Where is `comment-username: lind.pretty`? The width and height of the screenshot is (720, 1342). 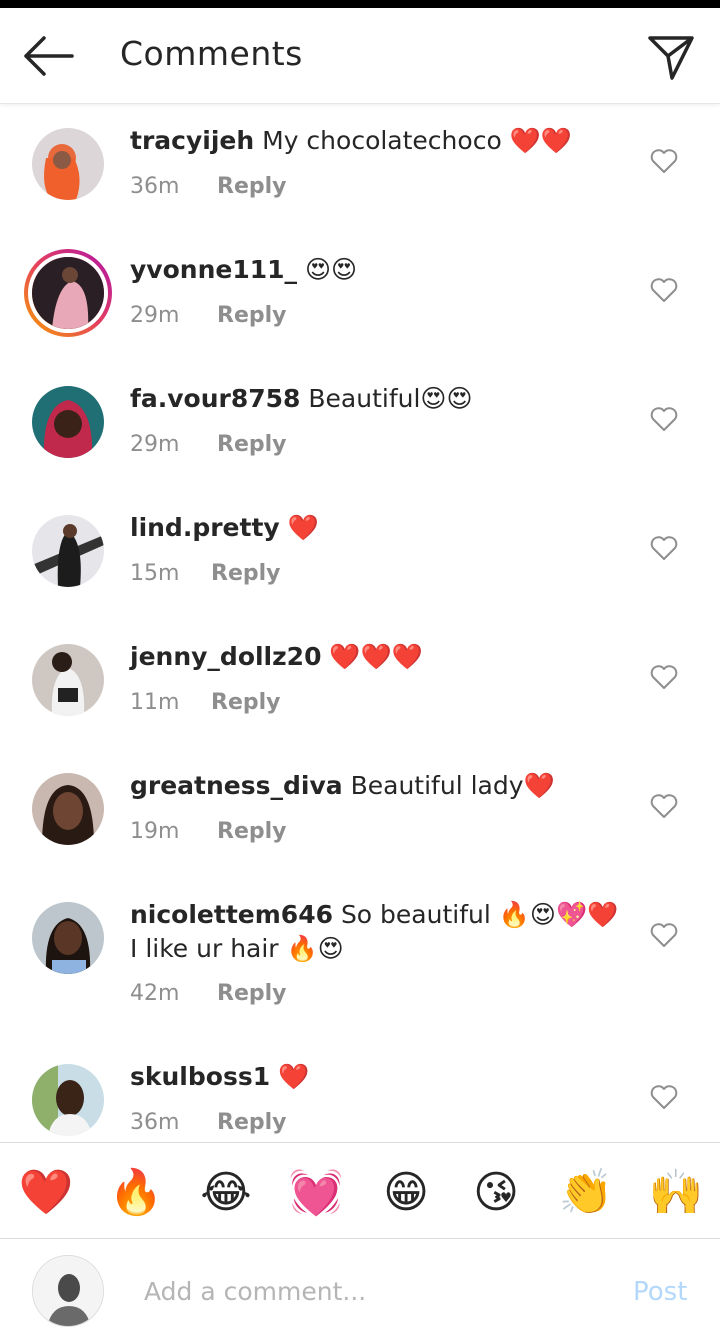 comment-username: lind.pretty is located at coordinates (205, 527).